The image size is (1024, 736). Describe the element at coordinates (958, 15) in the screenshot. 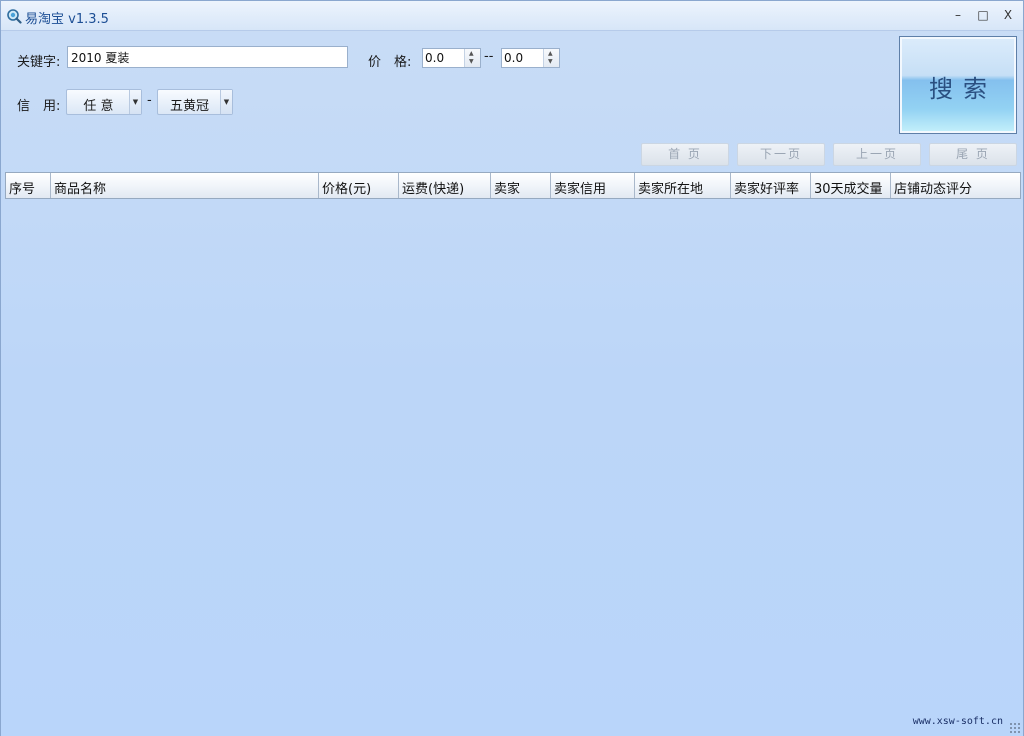

I see `minimize-button: –` at that location.